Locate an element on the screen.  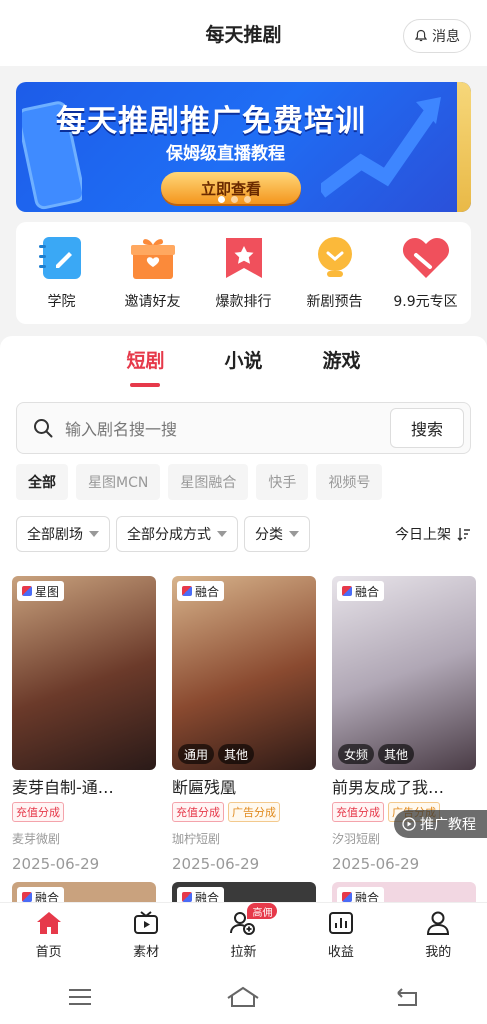
dropdown-row: 全部剧场 全部分成方式 分类 今日上架 is located at coordinates (243, 534).